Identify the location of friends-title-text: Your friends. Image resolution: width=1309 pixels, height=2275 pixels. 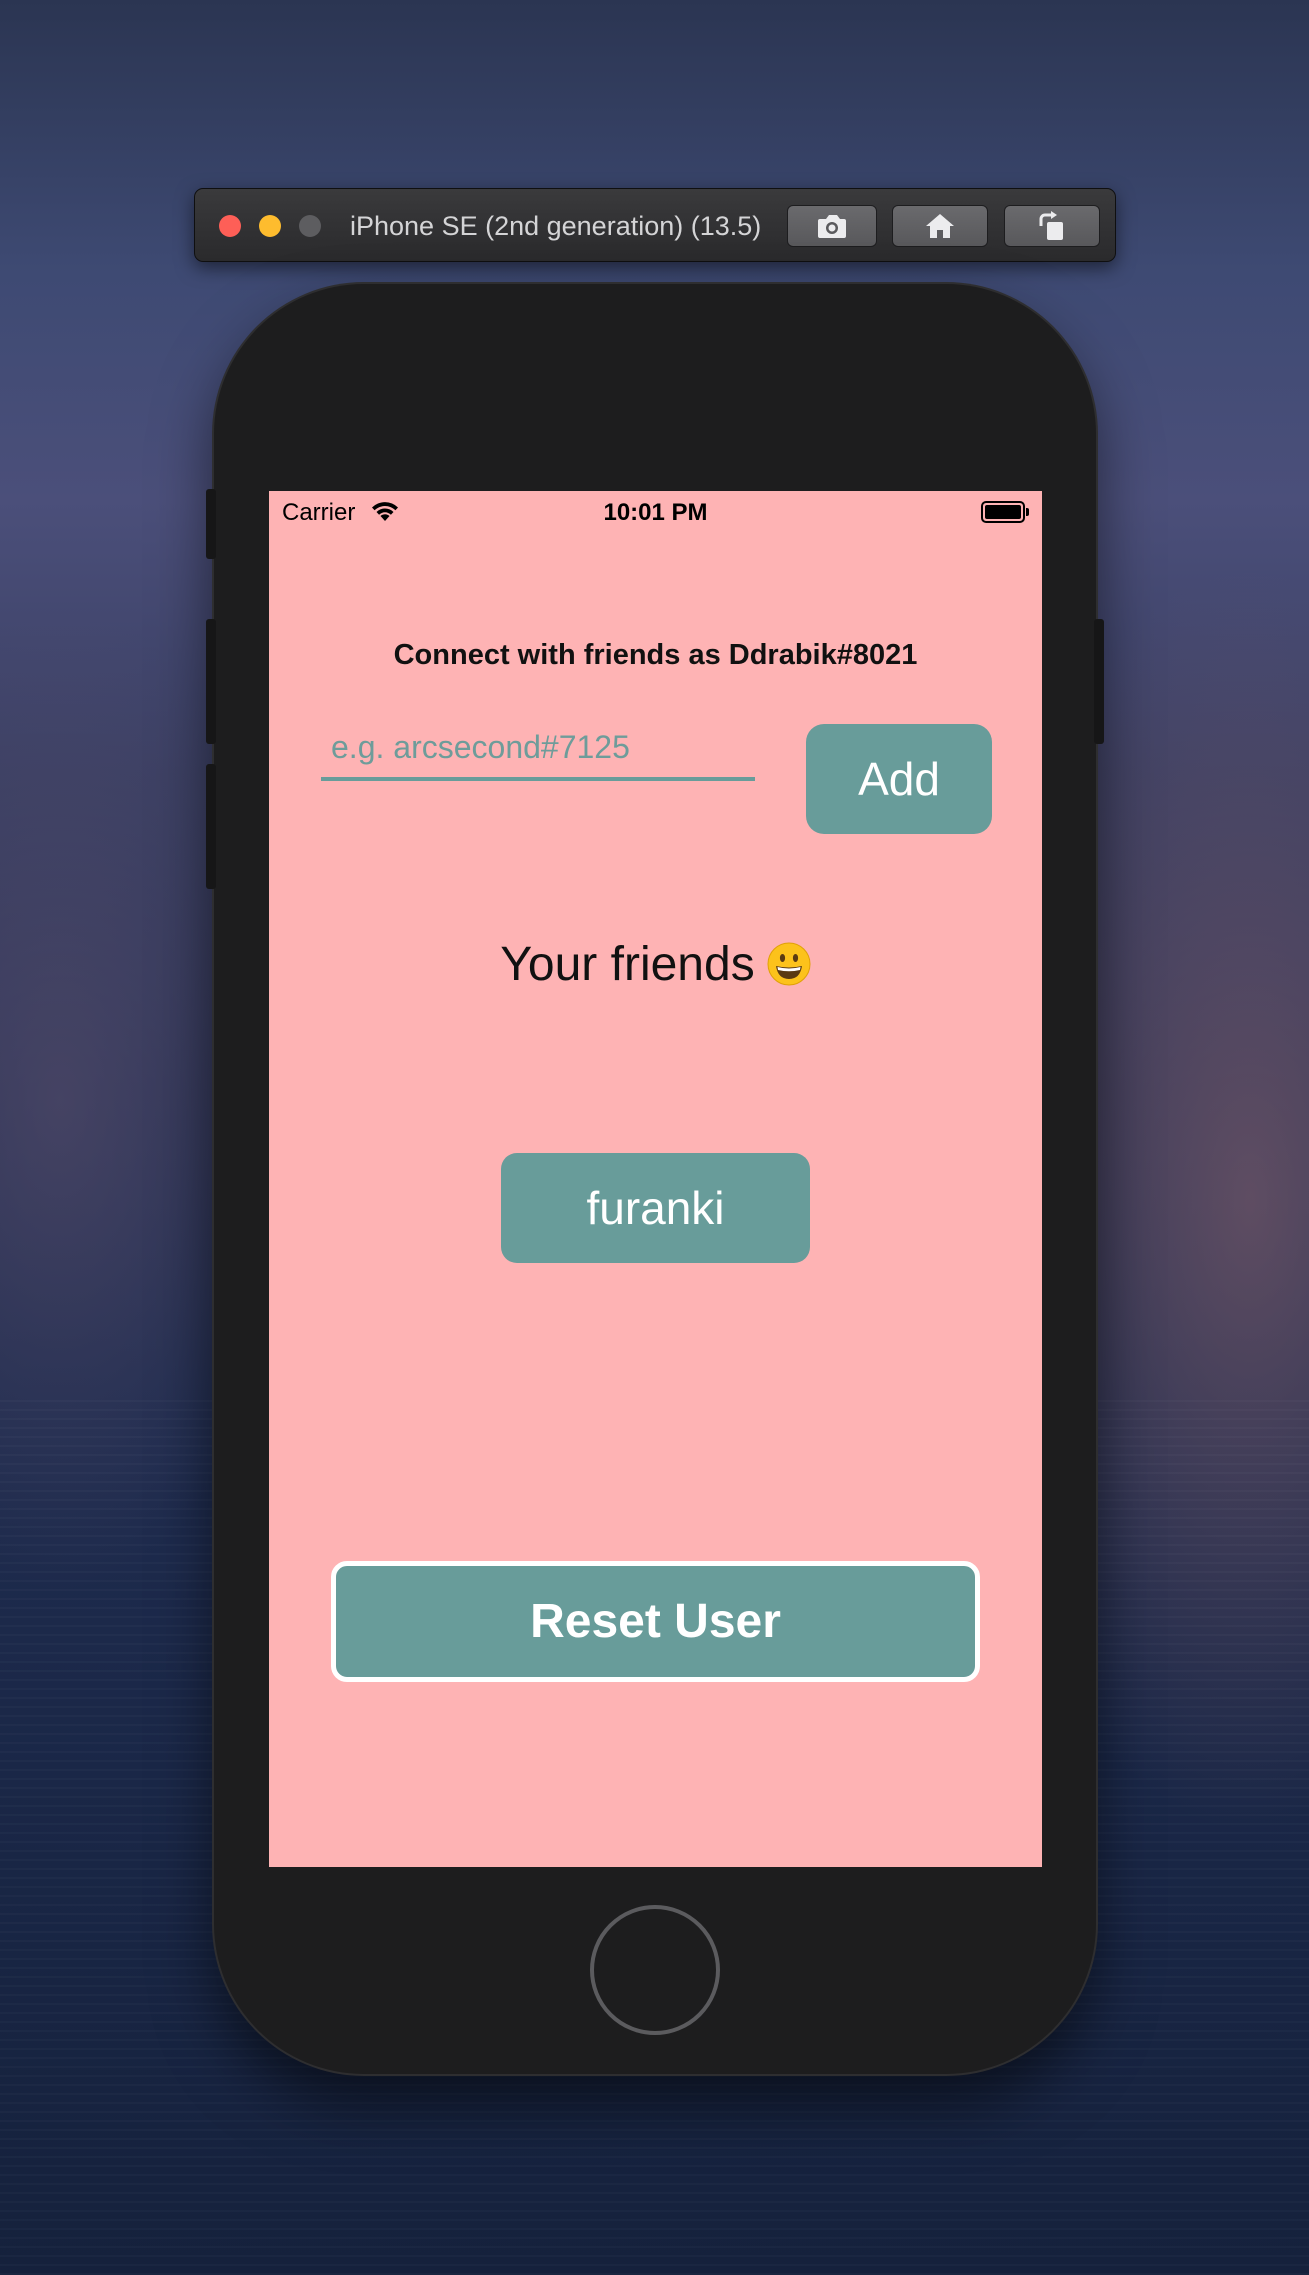
(627, 964).